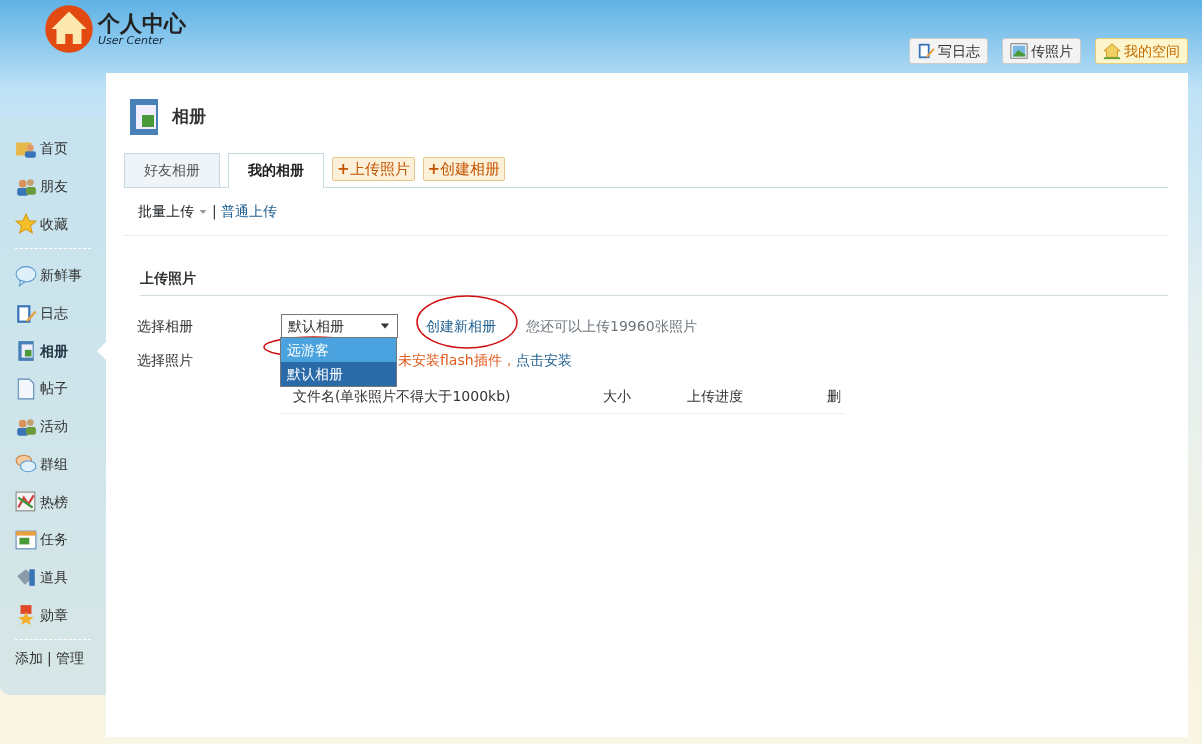 Image resolution: width=1202 pixels, height=744 pixels. Describe the element at coordinates (69, 658) in the screenshot. I see `sidebar-link: 管理` at that location.